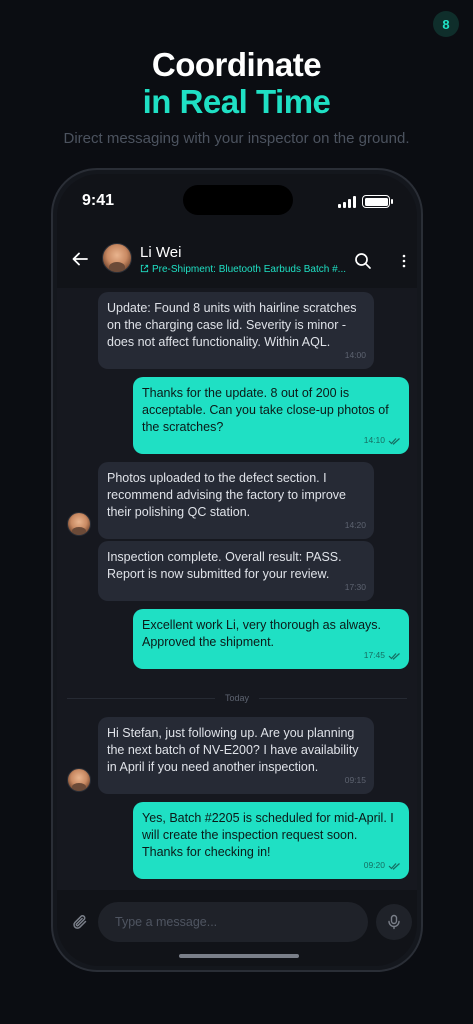  Describe the element at coordinates (374, 440) in the screenshot. I see `message-time: 14:10` at that location.